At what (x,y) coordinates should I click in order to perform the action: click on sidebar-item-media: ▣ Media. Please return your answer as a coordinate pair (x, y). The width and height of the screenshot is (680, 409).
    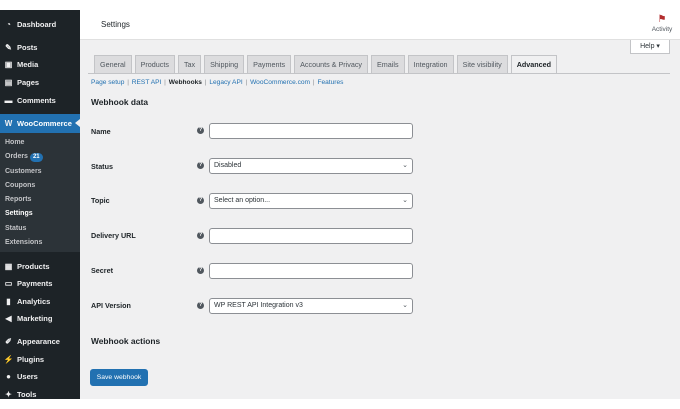
    Looking at the image, I should click on (40, 65).